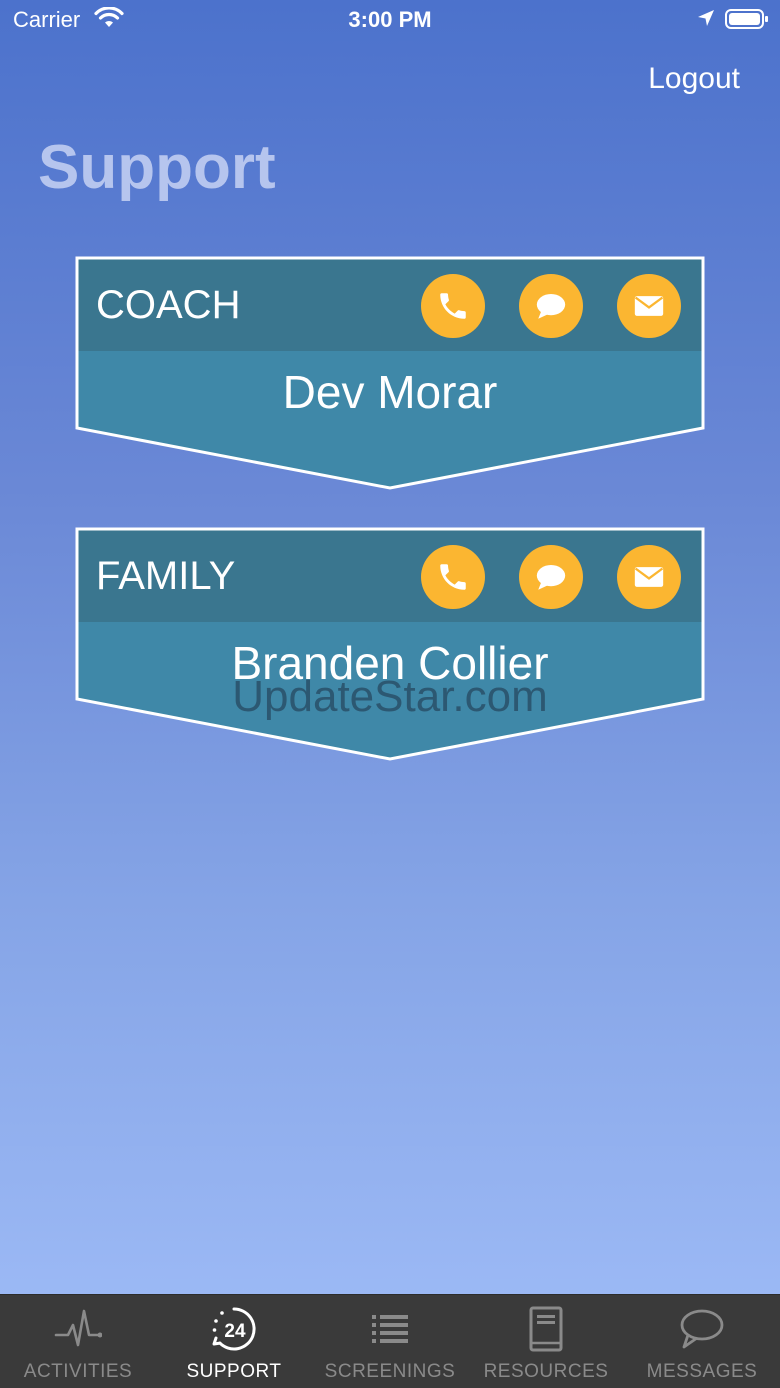  What do you see at coordinates (694, 79) in the screenshot?
I see `logout-button: Logout` at bounding box center [694, 79].